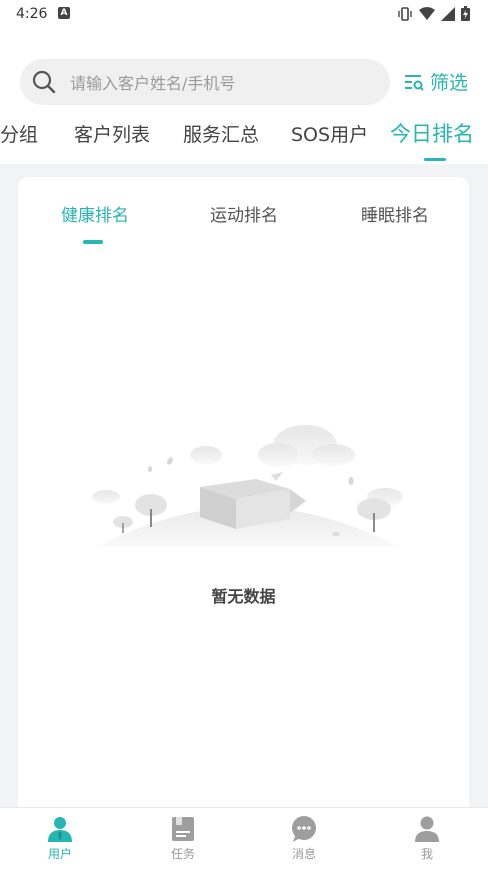  Describe the element at coordinates (427, 13) in the screenshot. I see `wifi-icon` at that location.